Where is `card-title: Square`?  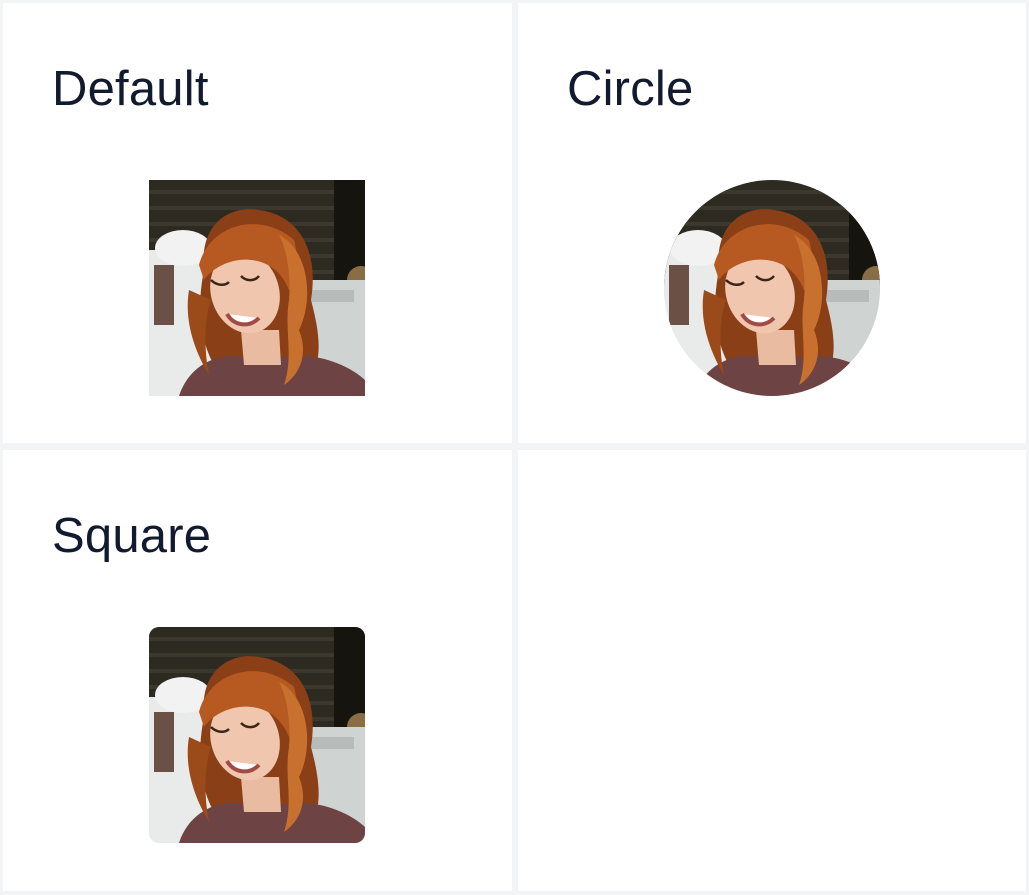 card-title: Square is located at coordinates (132, 536).